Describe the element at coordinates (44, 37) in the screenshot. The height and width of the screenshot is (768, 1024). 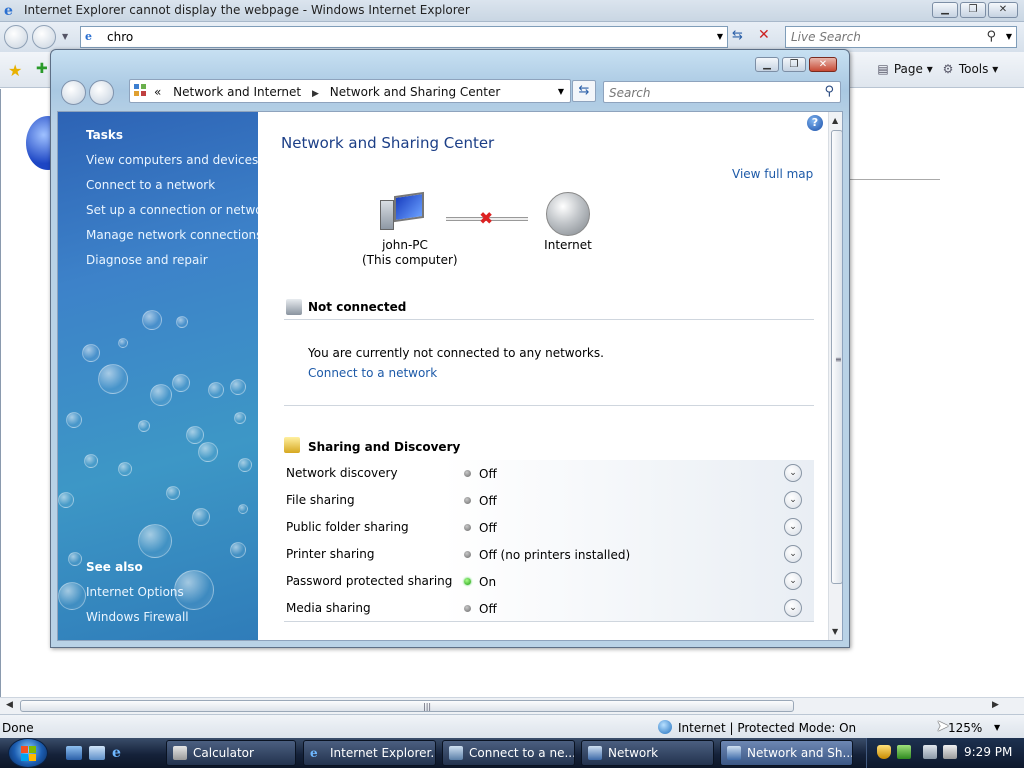
I see `ie-forward-button` at that location.